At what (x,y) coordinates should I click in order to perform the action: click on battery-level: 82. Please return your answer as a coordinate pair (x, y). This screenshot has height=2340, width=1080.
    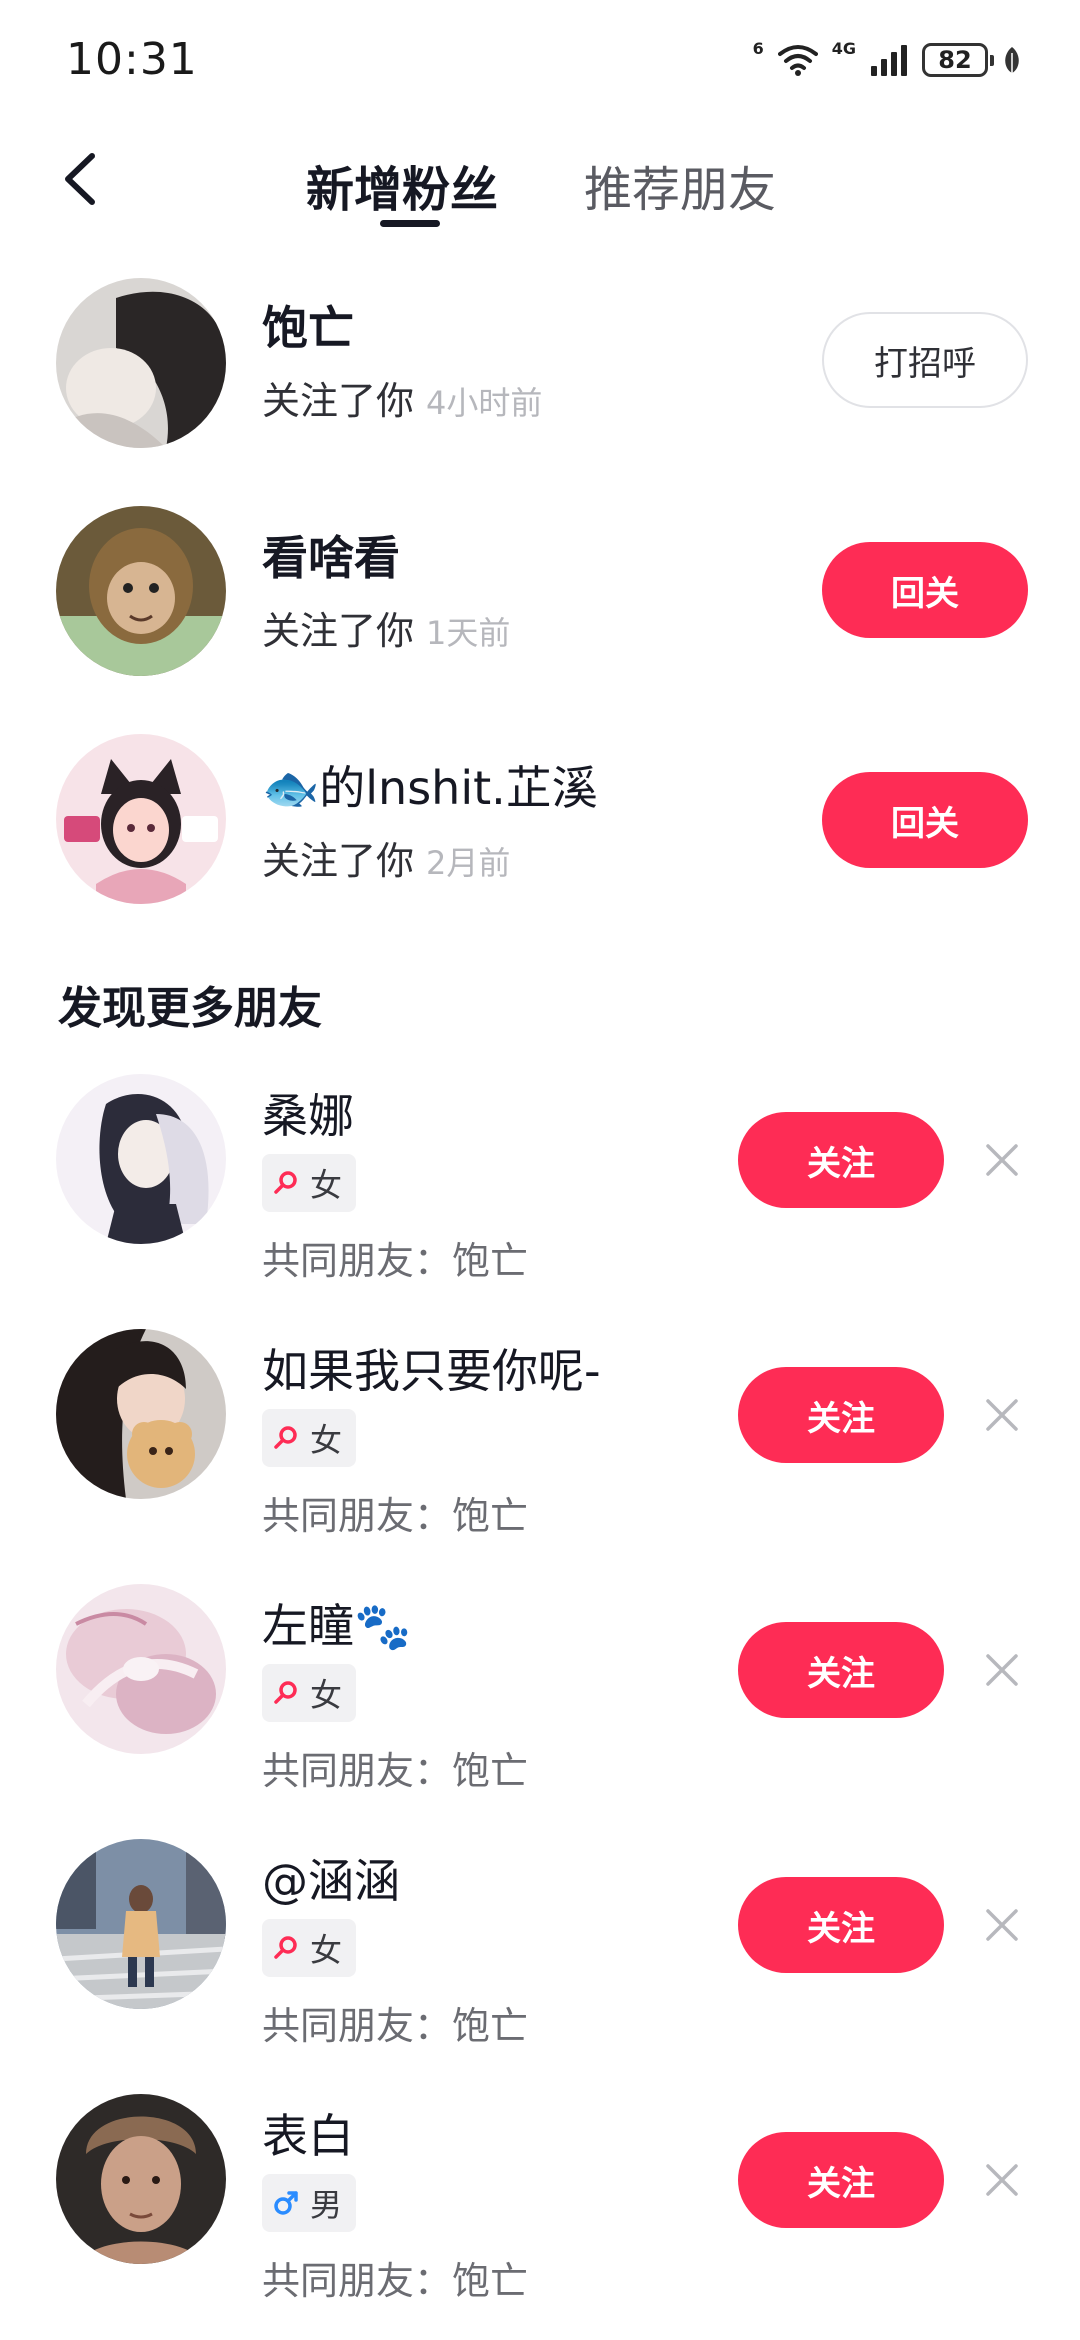
    Looking at the image, I should click on (955, 60).